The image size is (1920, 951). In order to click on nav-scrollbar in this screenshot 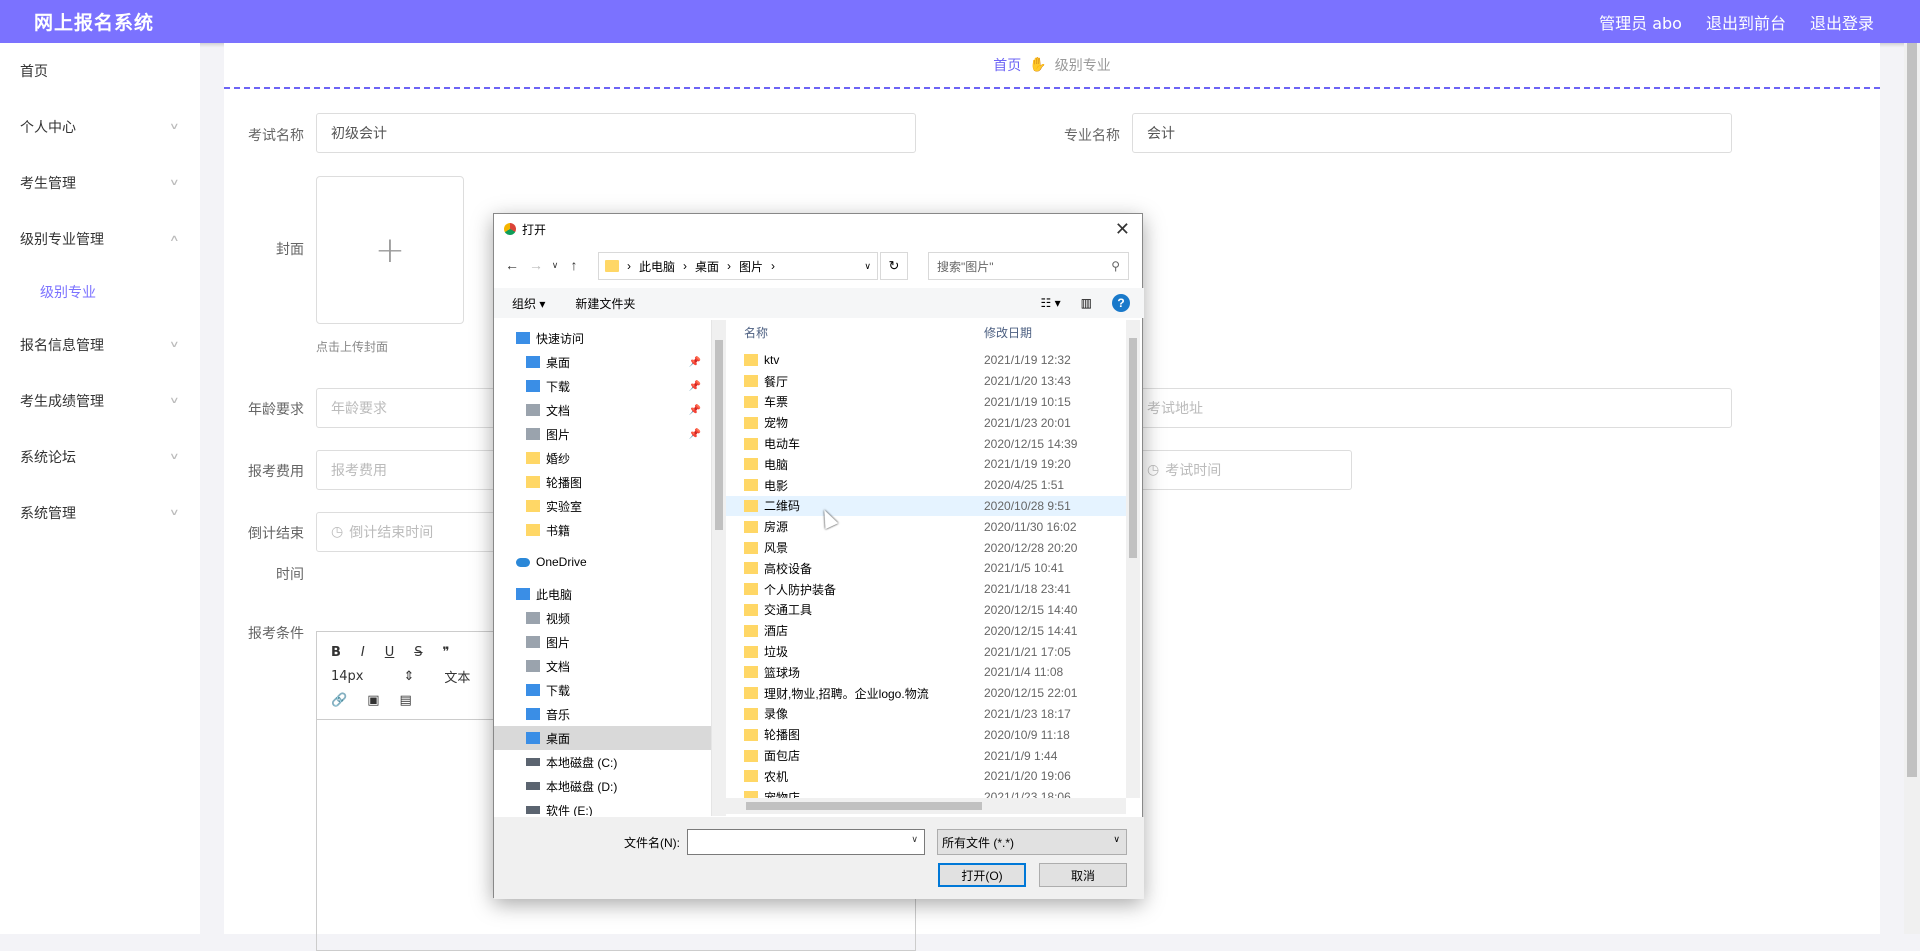, I will do `click(719, 568)`.